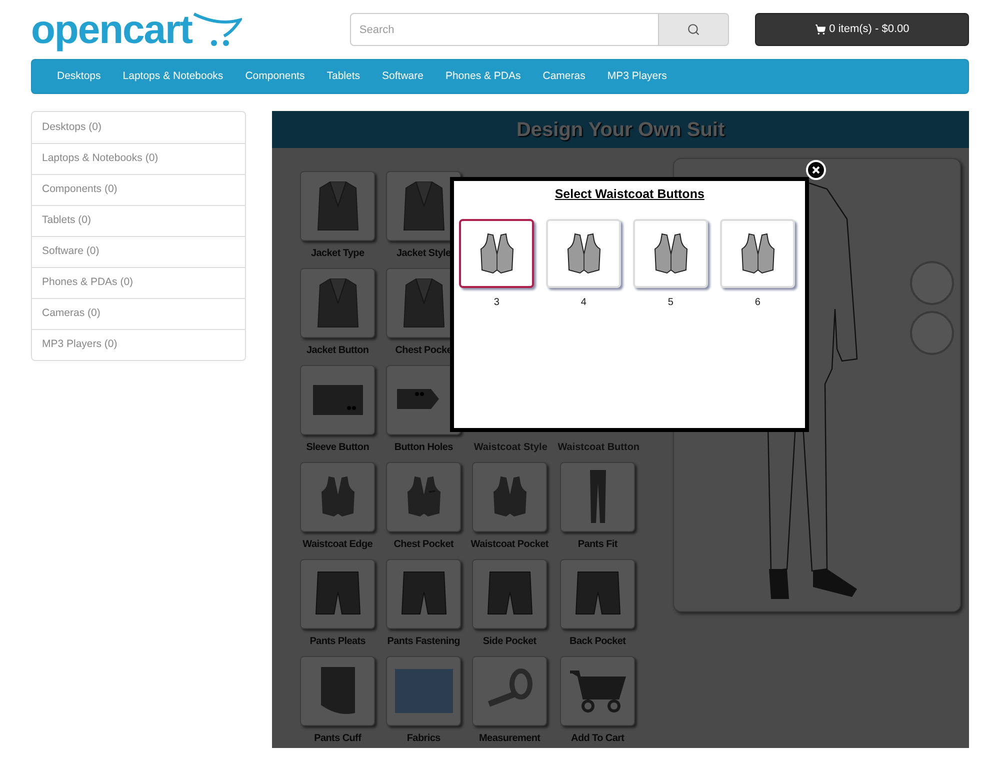 The width and height of the screenshot is (1000, 762). I want to click on menu-link: Components, so click(275, 76).